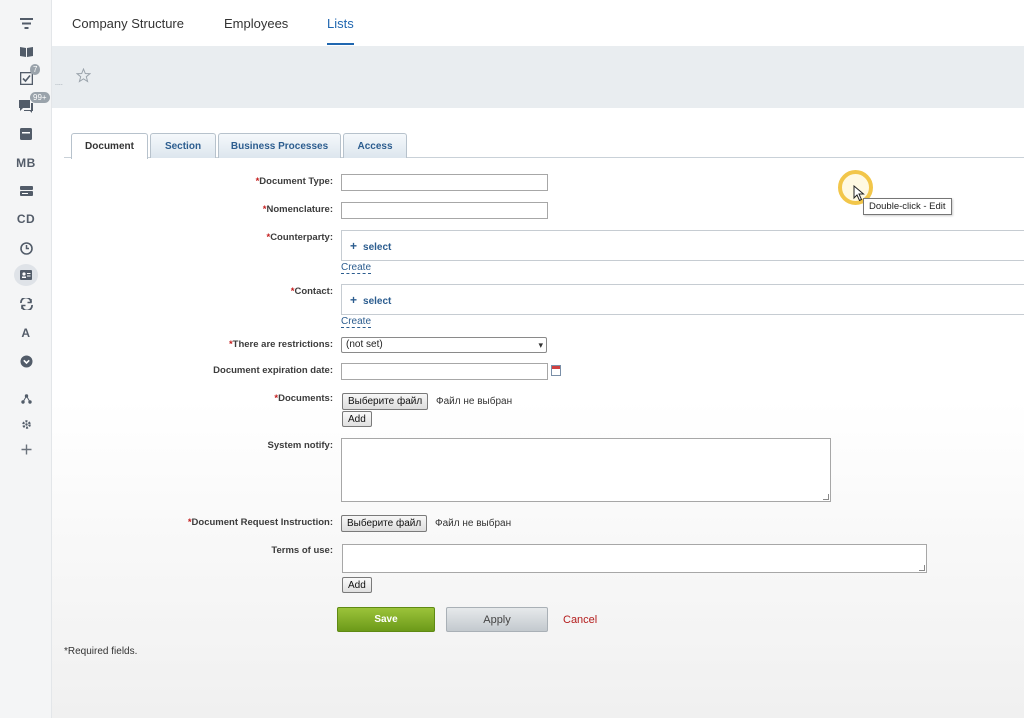 This screenshot has width=1024, height=718. I want to click on tasks-badge: 7, so click(35, 69).